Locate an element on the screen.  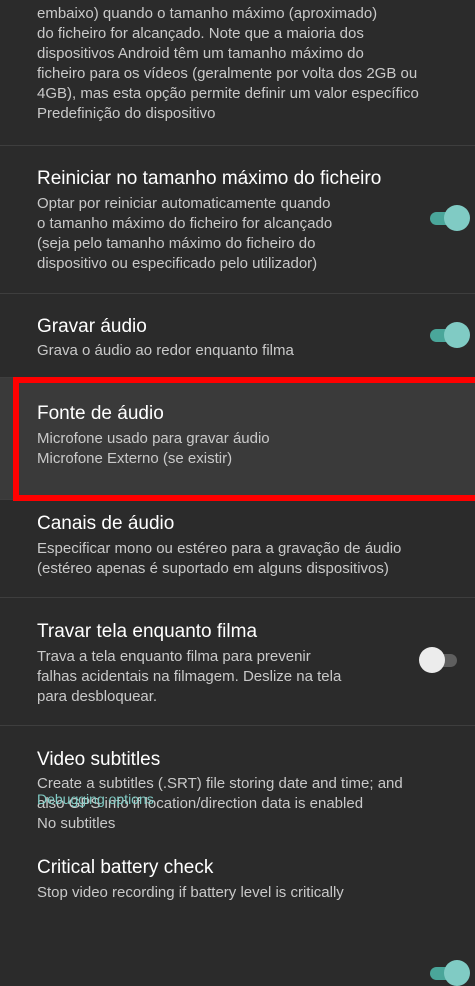
pref-record-audio-title: Gravar áudio is located at coordinates (92, 326).